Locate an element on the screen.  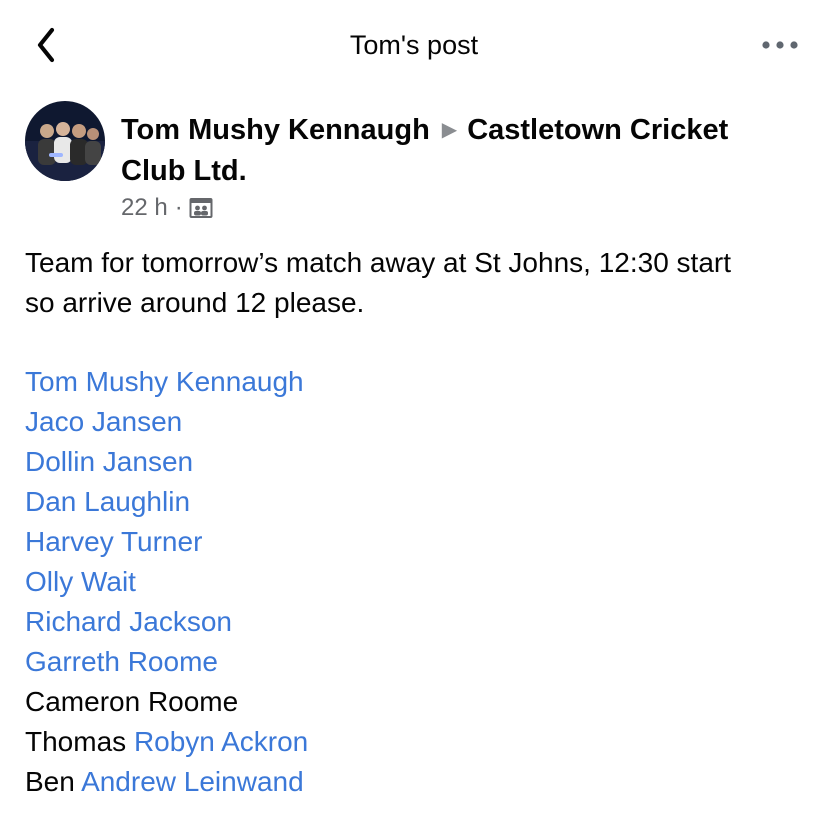
lineup-row: Olly Wait is located at coordinates (166, 582).